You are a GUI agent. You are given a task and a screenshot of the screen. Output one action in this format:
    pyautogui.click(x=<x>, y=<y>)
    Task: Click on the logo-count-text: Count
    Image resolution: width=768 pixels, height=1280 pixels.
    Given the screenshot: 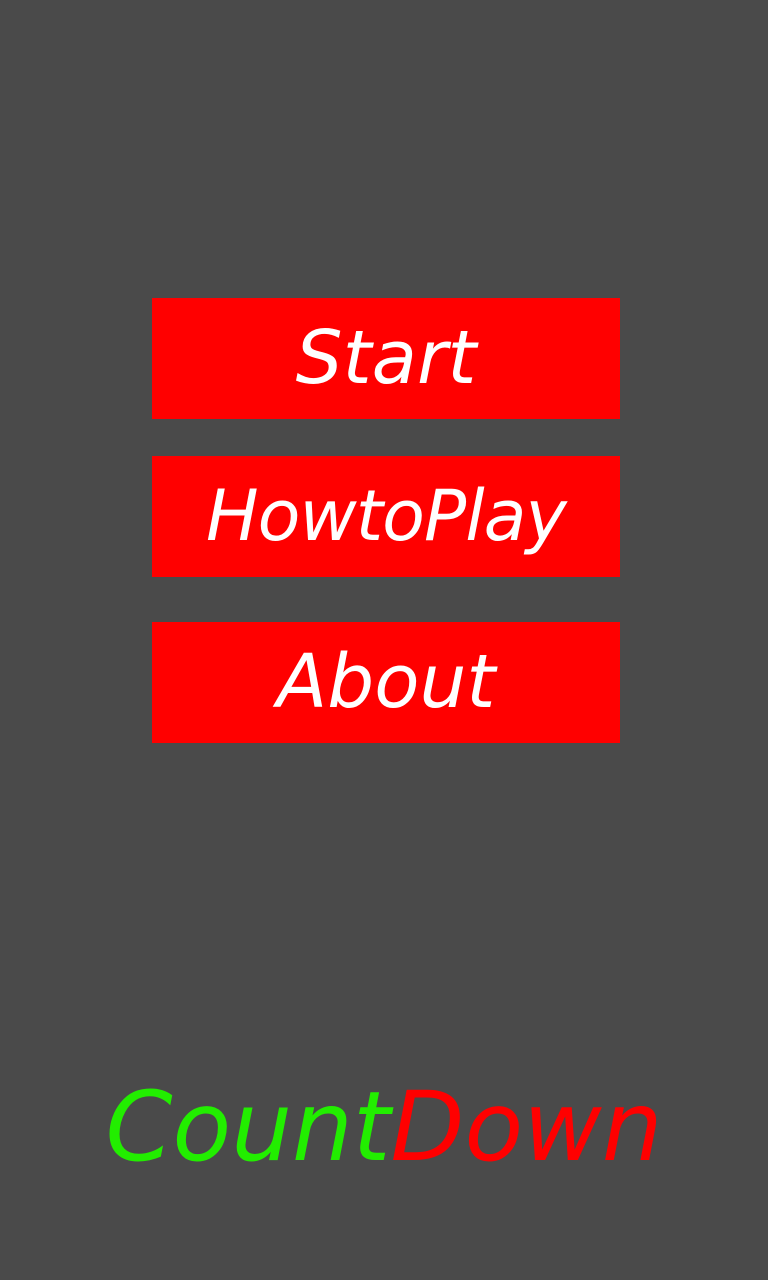 What is the action you would take?
    pyautogui.click(x=248, y=1127)
    